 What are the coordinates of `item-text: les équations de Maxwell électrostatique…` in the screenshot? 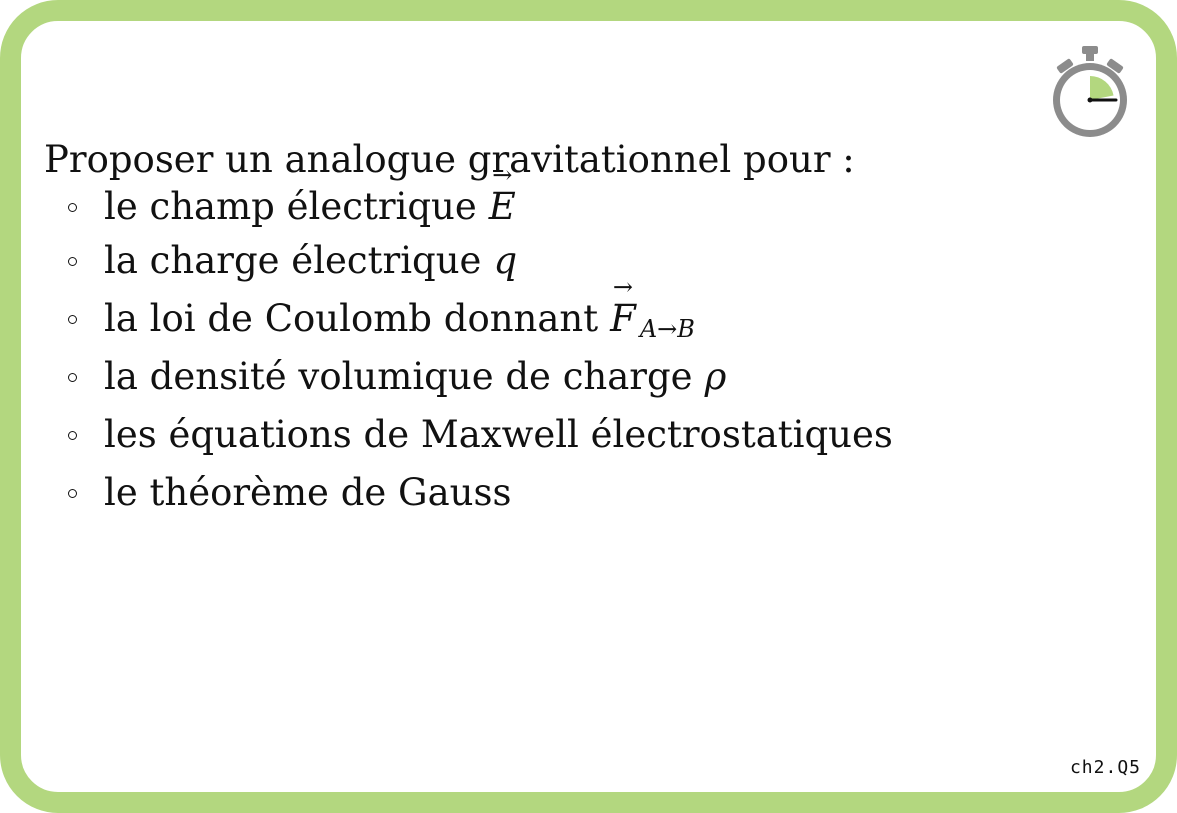 It's located at (498, 435).